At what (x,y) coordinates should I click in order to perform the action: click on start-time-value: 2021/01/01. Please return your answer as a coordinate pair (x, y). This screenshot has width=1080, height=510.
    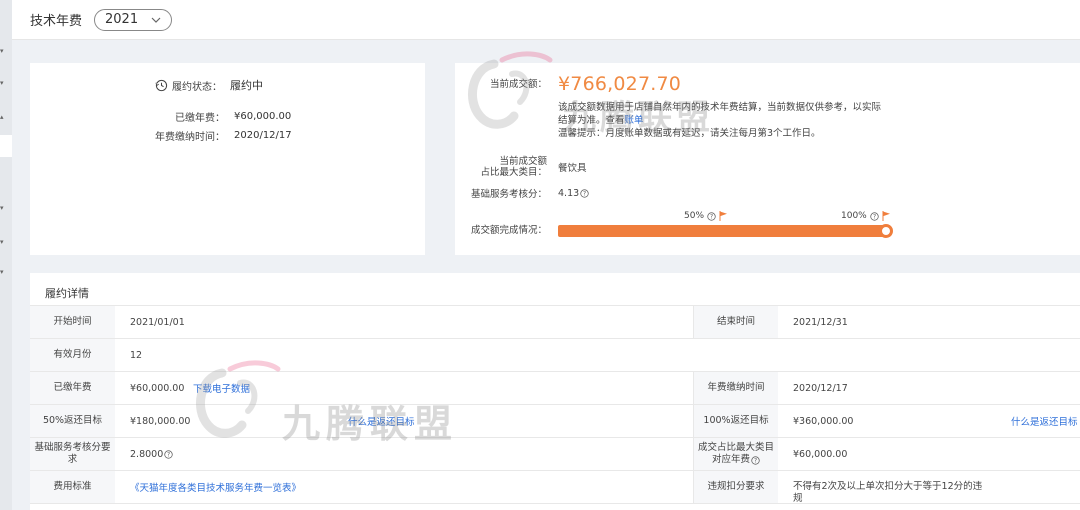
    Looking at the image, I should click on (152, 322).